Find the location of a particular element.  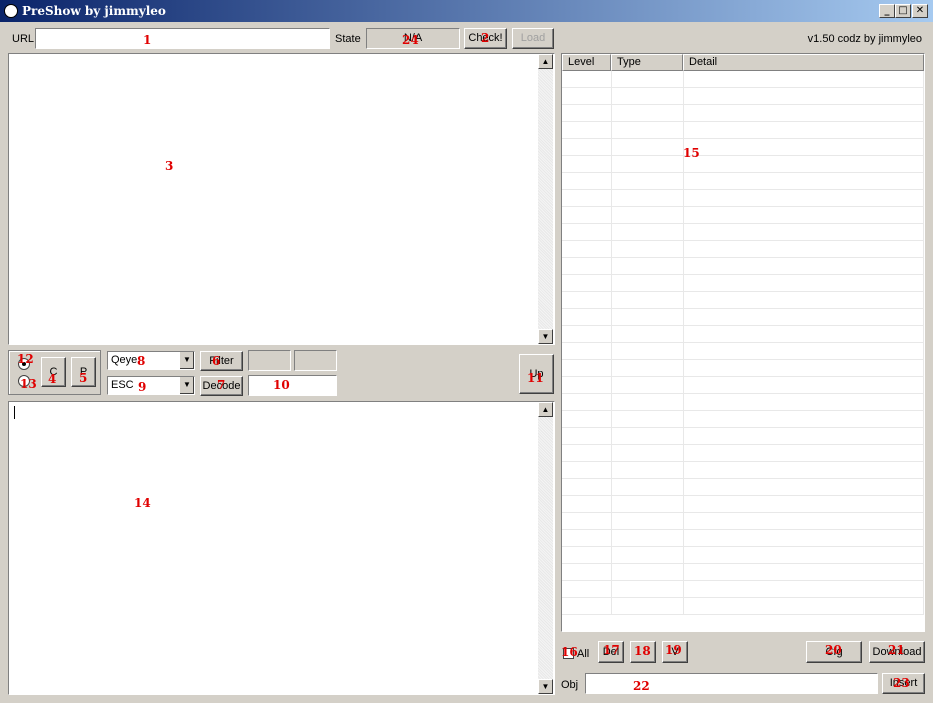

filter-button: Filter is located at coordinates (221, 361).